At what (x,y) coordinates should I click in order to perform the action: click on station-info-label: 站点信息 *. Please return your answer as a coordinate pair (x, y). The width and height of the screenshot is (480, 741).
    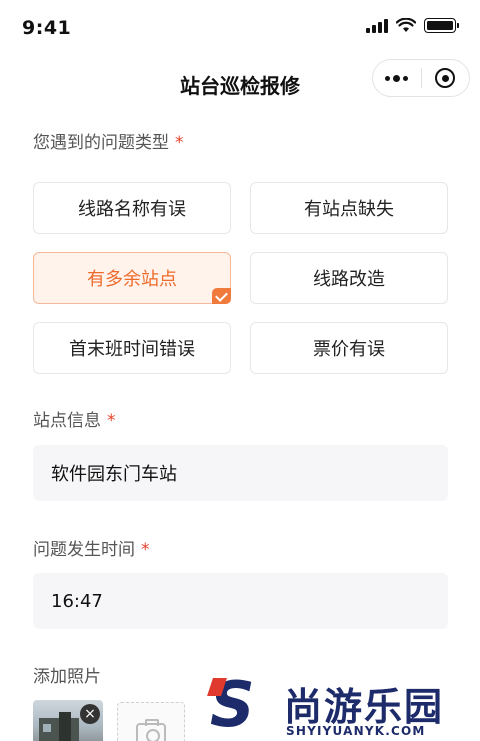
    Looking at the image, I should click on (74, 418).